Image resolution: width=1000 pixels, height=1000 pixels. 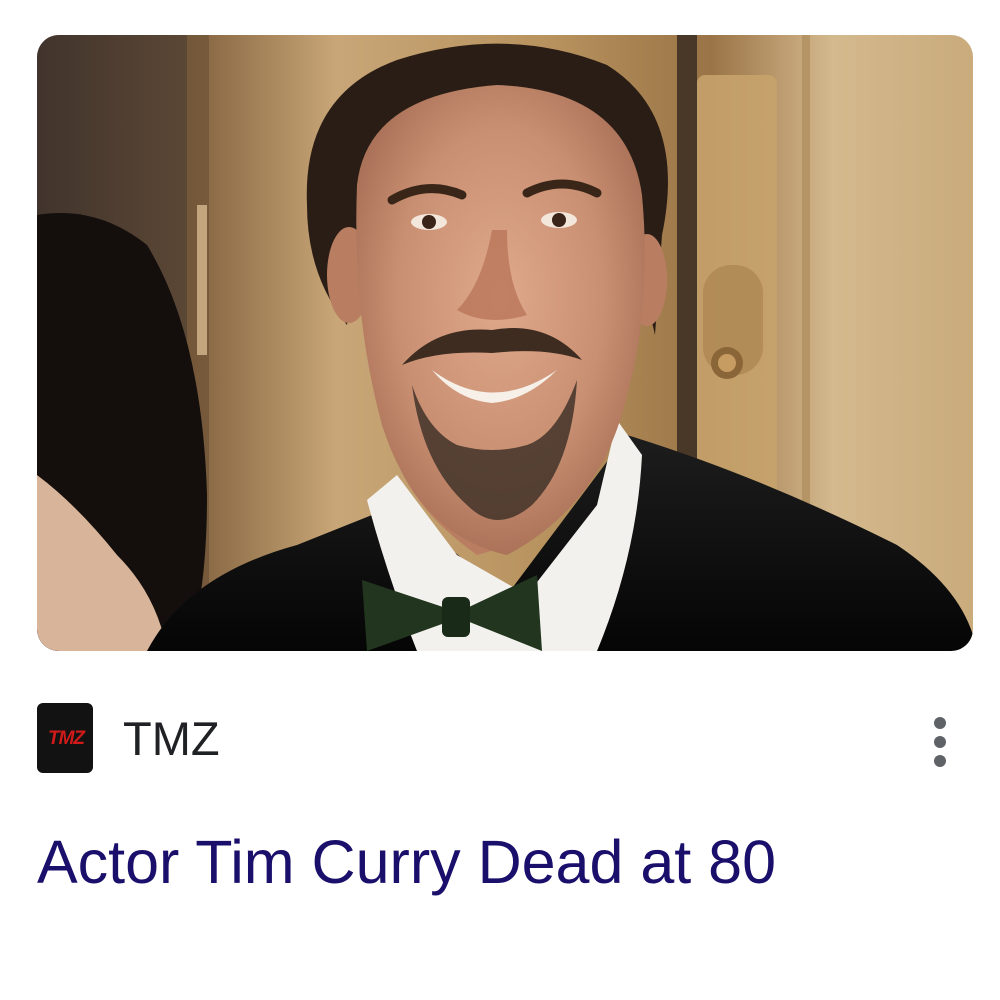 What do you see at coordinates (502, 862) in the screenshot?
I see `article-headline: Actor Tim Curry Dead at 80` at bounding box center [502, 862].